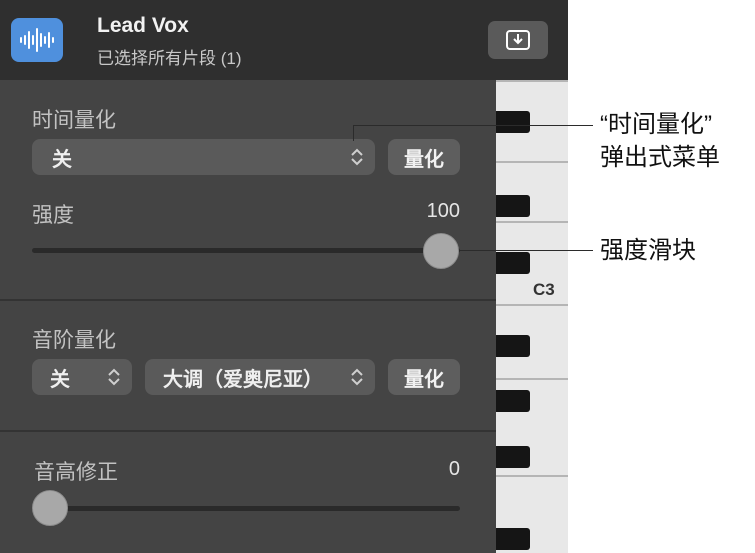  Describe the element at coordinates (284, 40) in the screenshot. I see `region-header: Lead Vox 已选择所有片段 (1)` at that location.